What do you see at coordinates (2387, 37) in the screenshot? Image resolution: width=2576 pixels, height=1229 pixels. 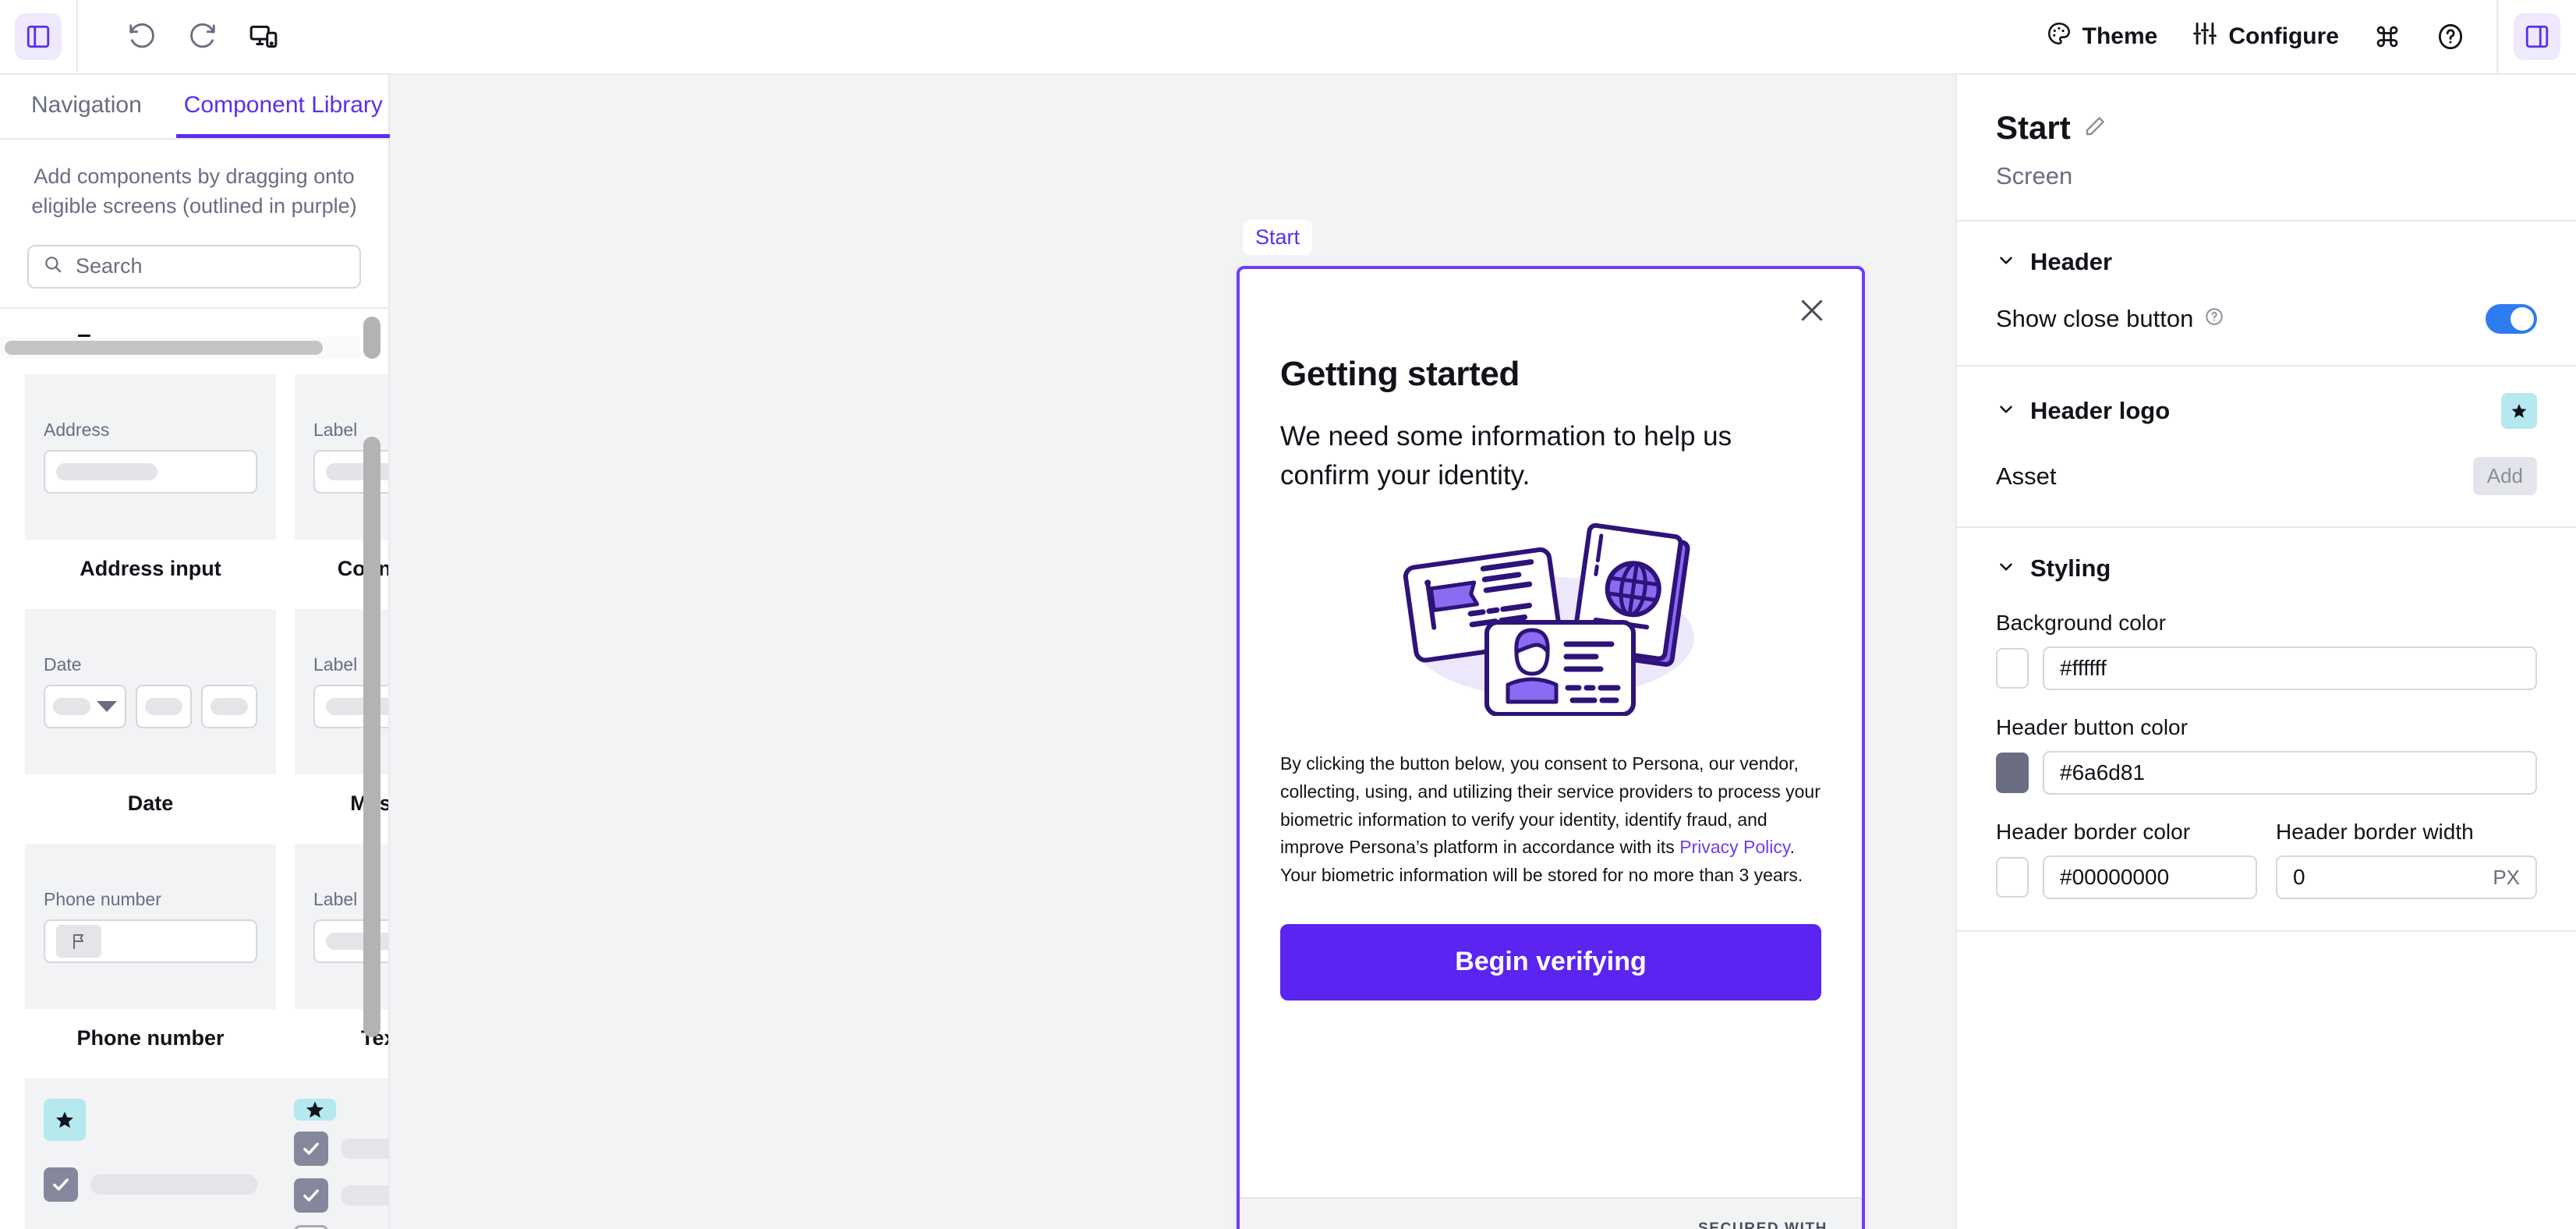 I see `command-key-icon` at bounding box center [2387, 37].